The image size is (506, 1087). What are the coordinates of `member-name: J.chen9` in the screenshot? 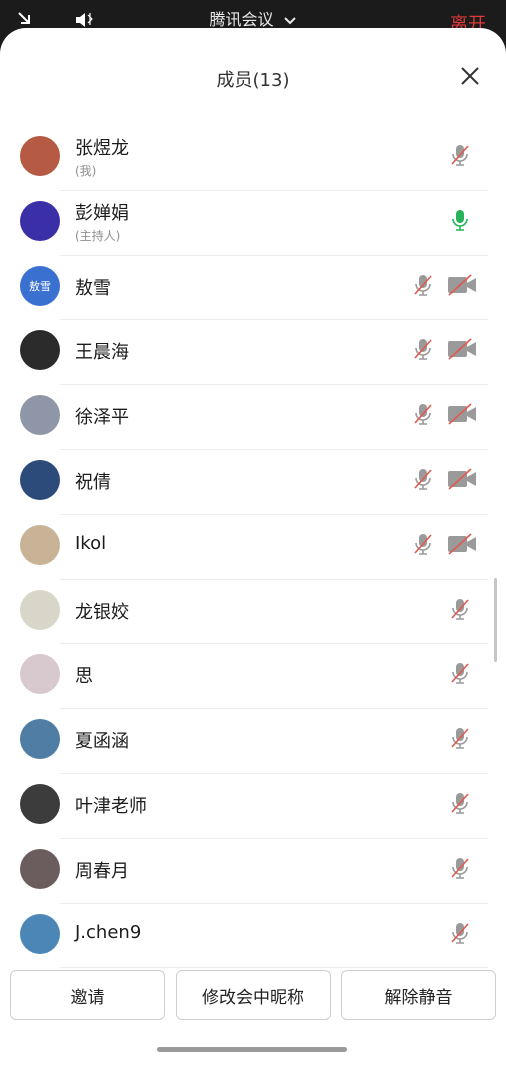 It's located at (108, 932).